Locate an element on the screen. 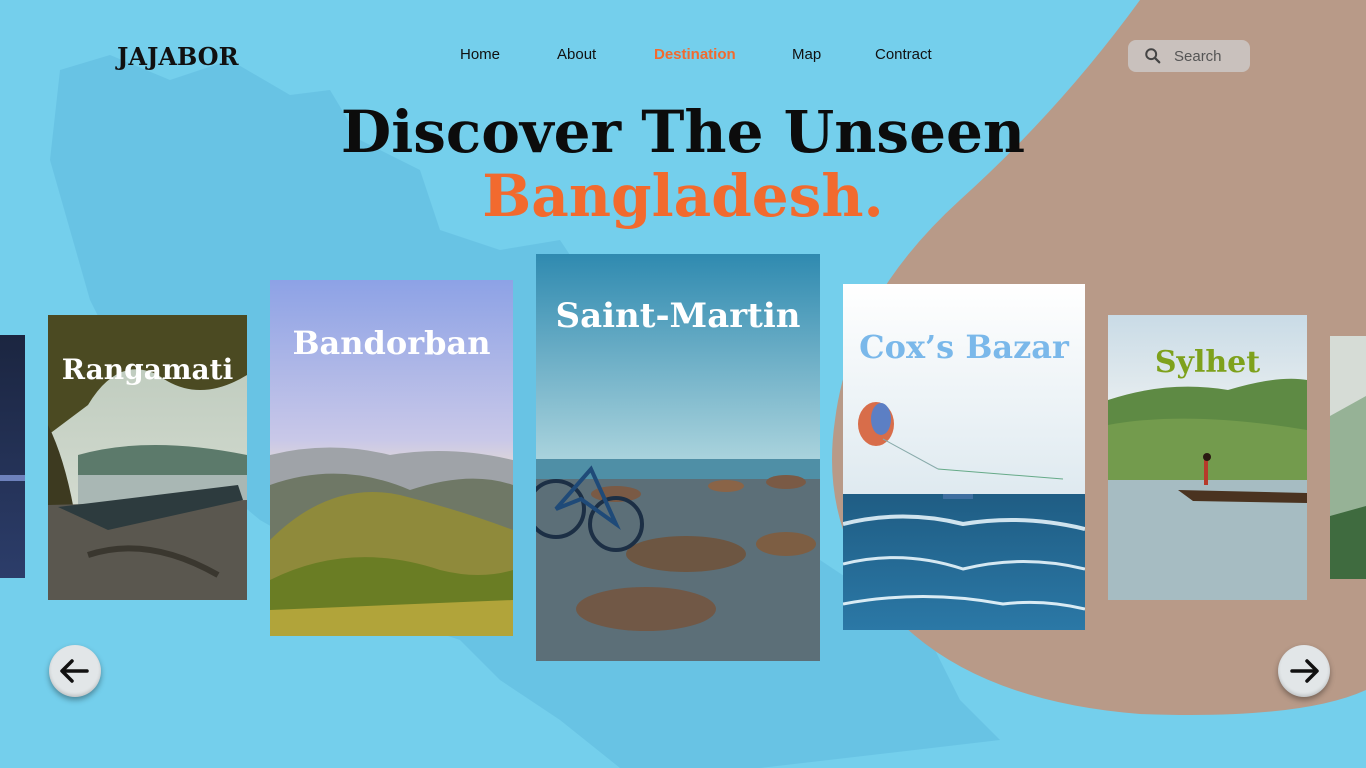  search-placeholder: Search is located at coordinates (1198, 56).